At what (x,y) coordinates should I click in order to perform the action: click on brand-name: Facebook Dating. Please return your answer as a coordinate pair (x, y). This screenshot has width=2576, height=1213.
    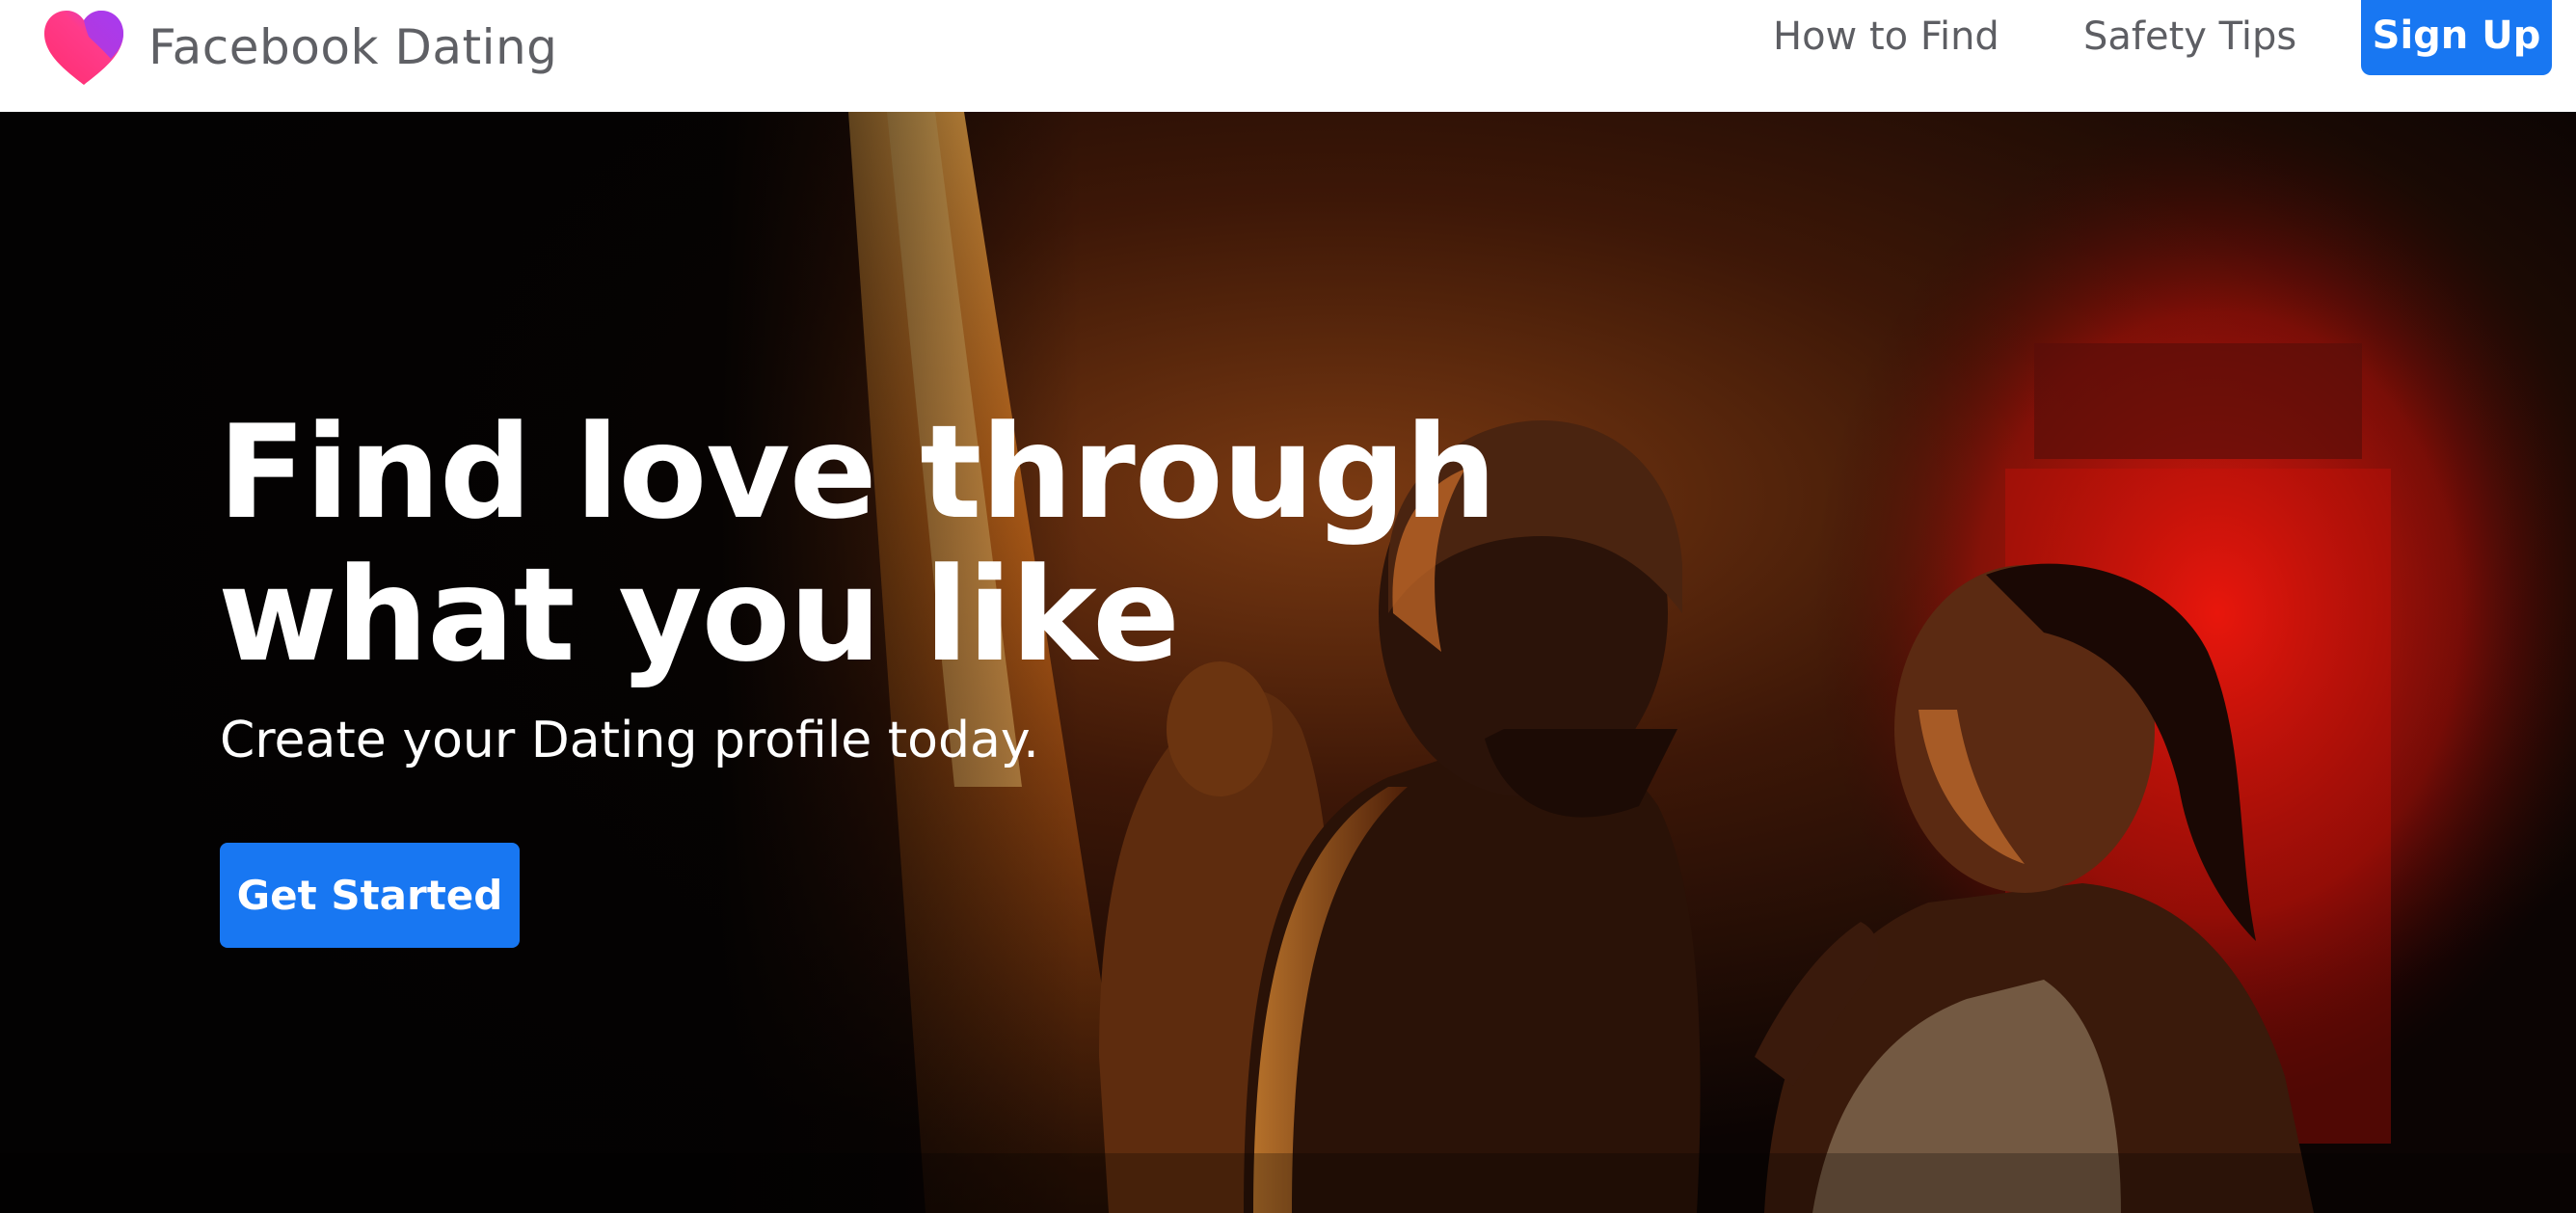
    Looking at the image, I should click on (353, 47).